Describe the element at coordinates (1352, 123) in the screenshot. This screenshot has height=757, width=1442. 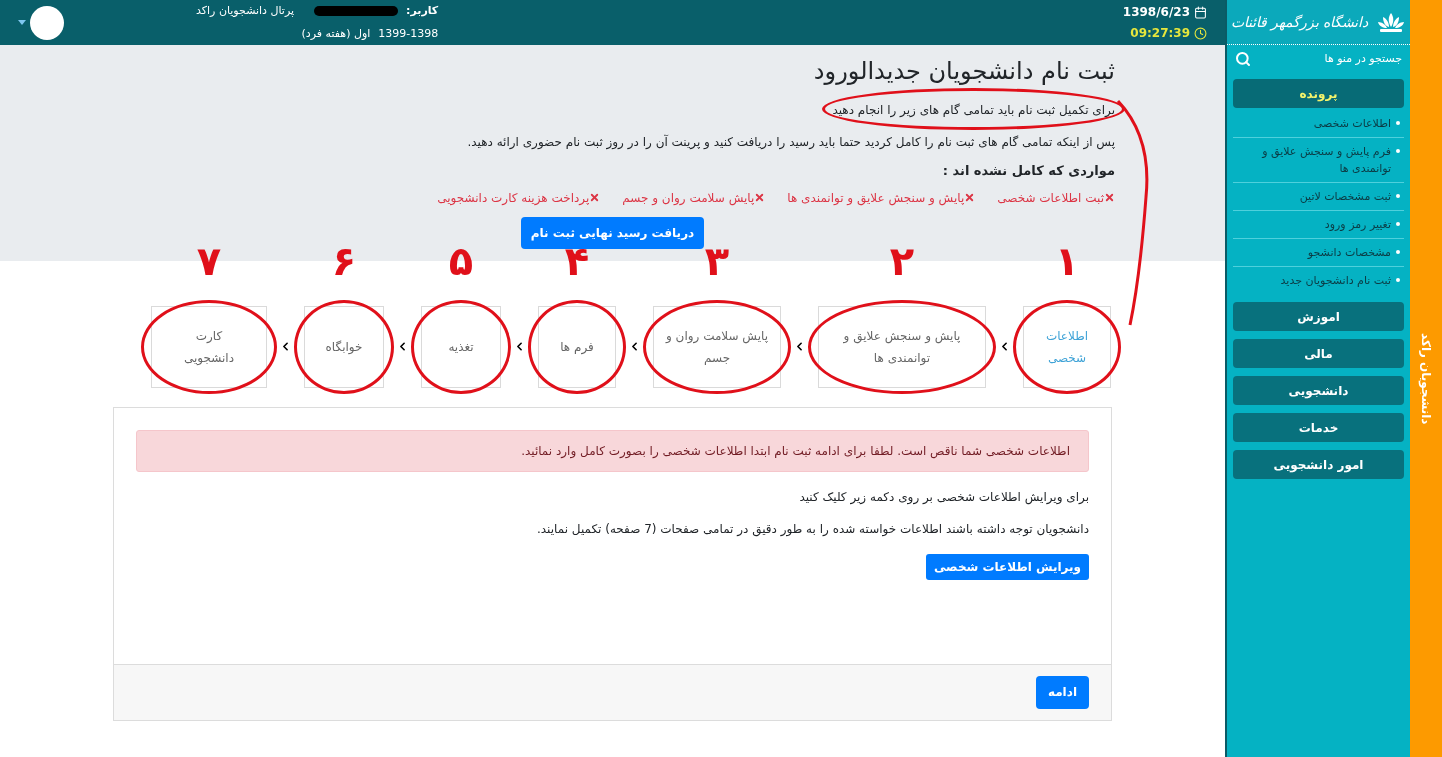
I see `menu-item: اطلاعات شخصی` at that location.